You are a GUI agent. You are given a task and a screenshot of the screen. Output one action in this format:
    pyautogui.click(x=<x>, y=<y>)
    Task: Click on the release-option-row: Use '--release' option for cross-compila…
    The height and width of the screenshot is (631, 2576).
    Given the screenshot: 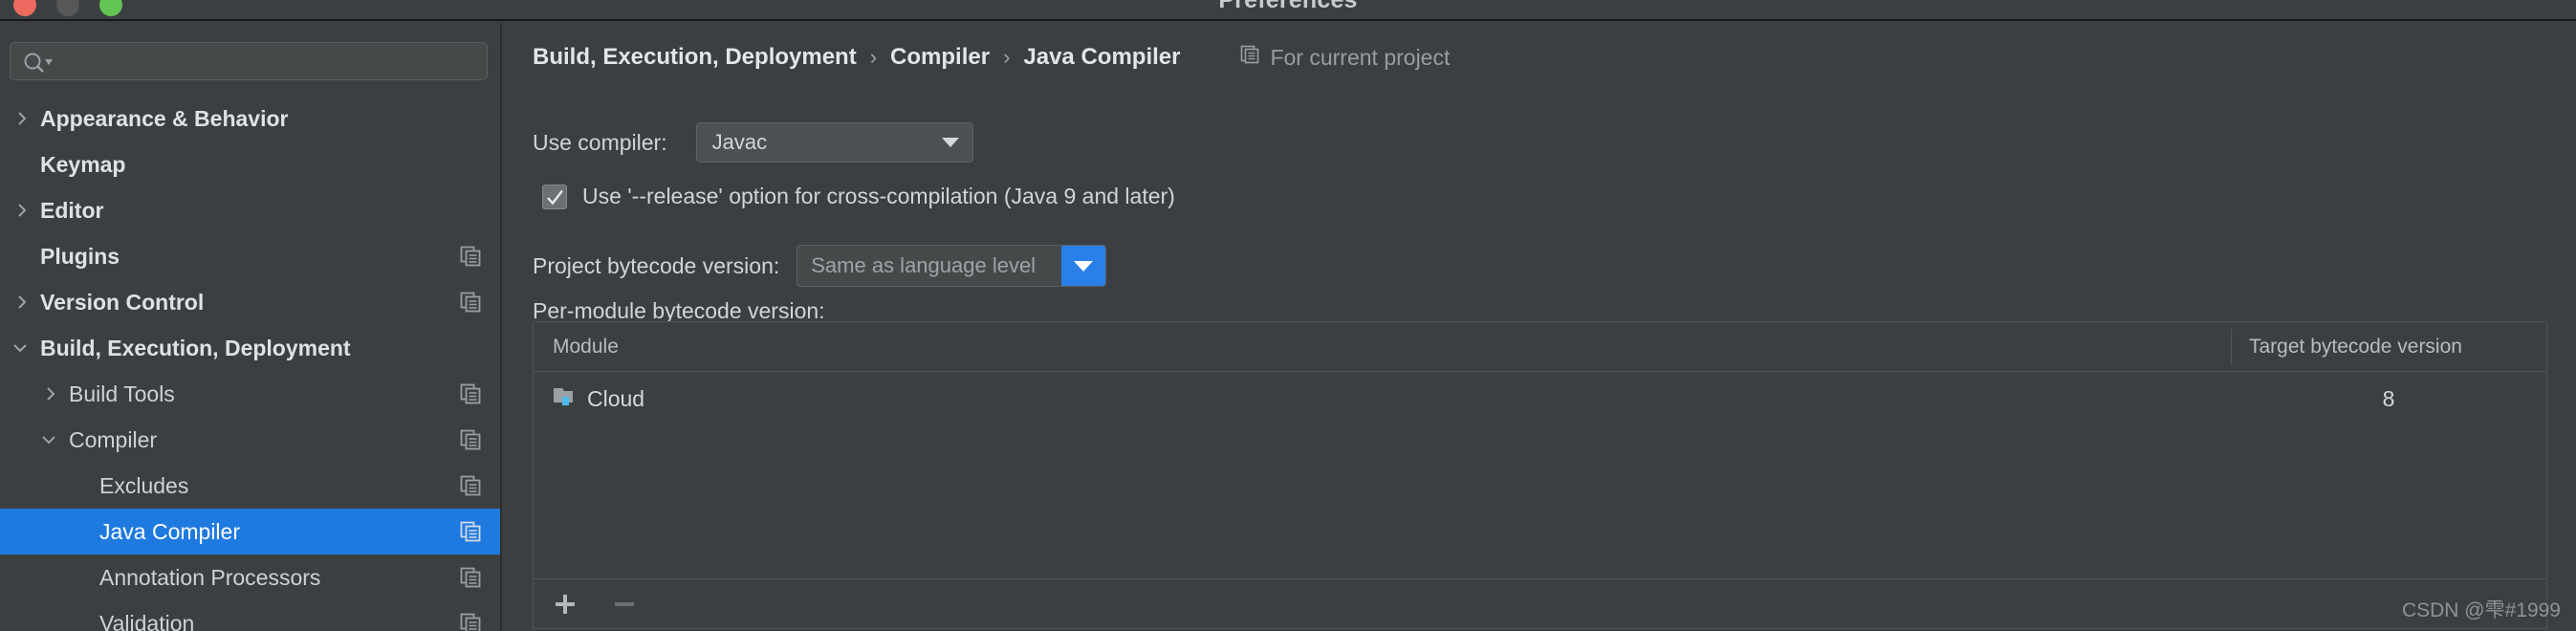 What is the action you would take?
    pyautogui.click(x=858, y=196)
    